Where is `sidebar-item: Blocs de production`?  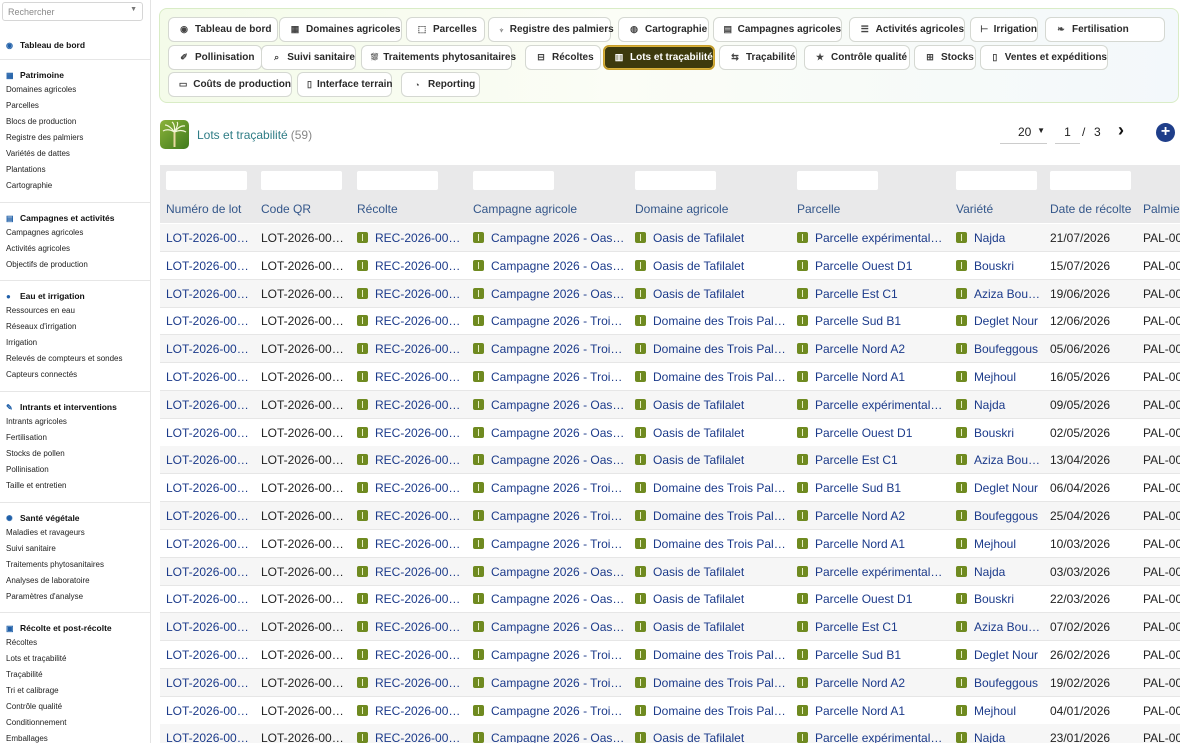
sidebar-item: Blocs de production is located at coordinates (75, 122).